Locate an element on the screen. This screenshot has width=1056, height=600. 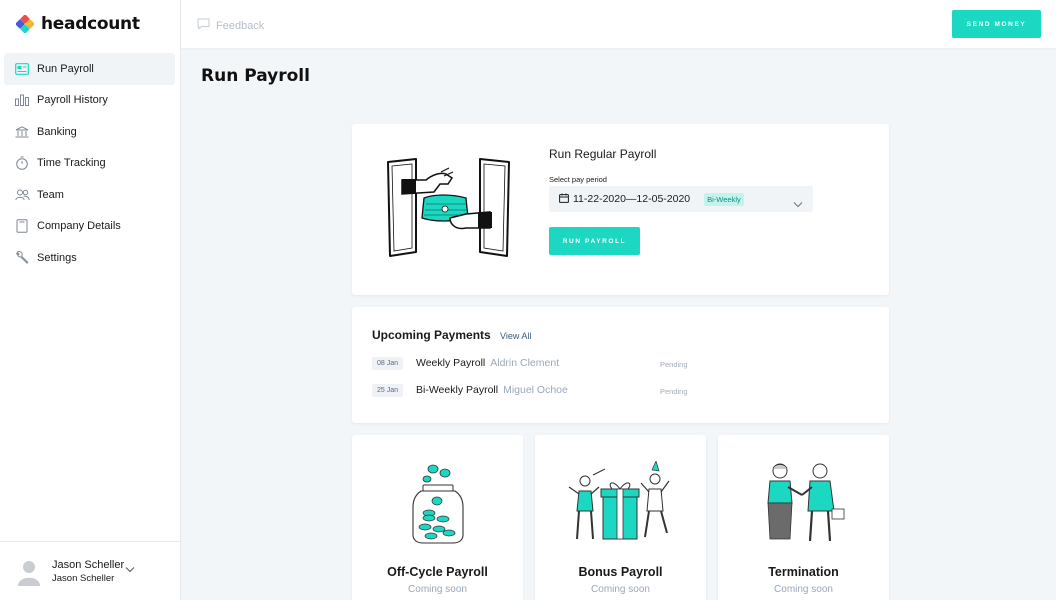
team-icon is located at coordinates (22, 195).